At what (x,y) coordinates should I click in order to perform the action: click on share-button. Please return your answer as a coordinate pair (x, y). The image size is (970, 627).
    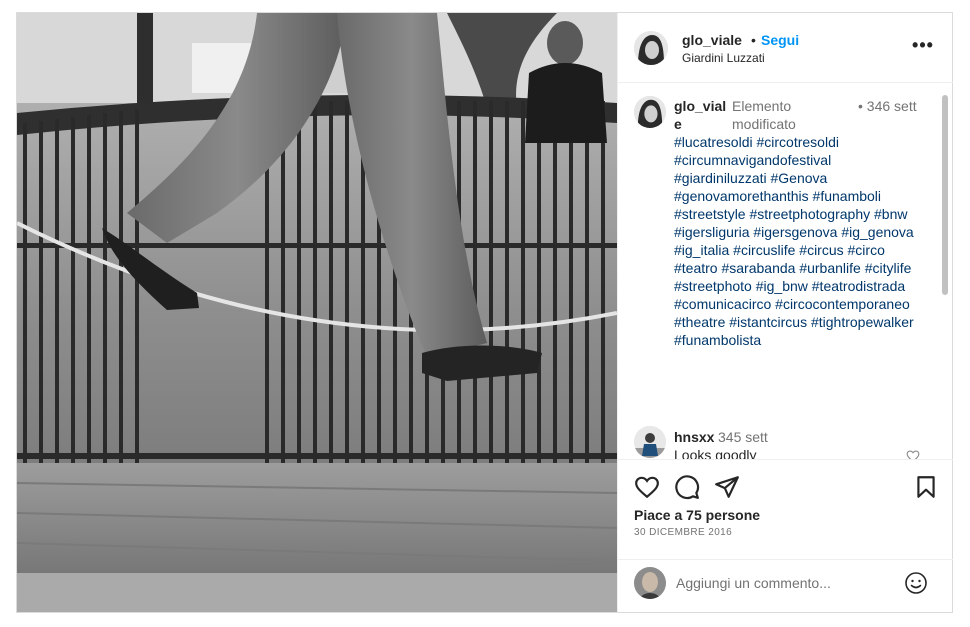
    Looking at the image, I should click on (727, 487).